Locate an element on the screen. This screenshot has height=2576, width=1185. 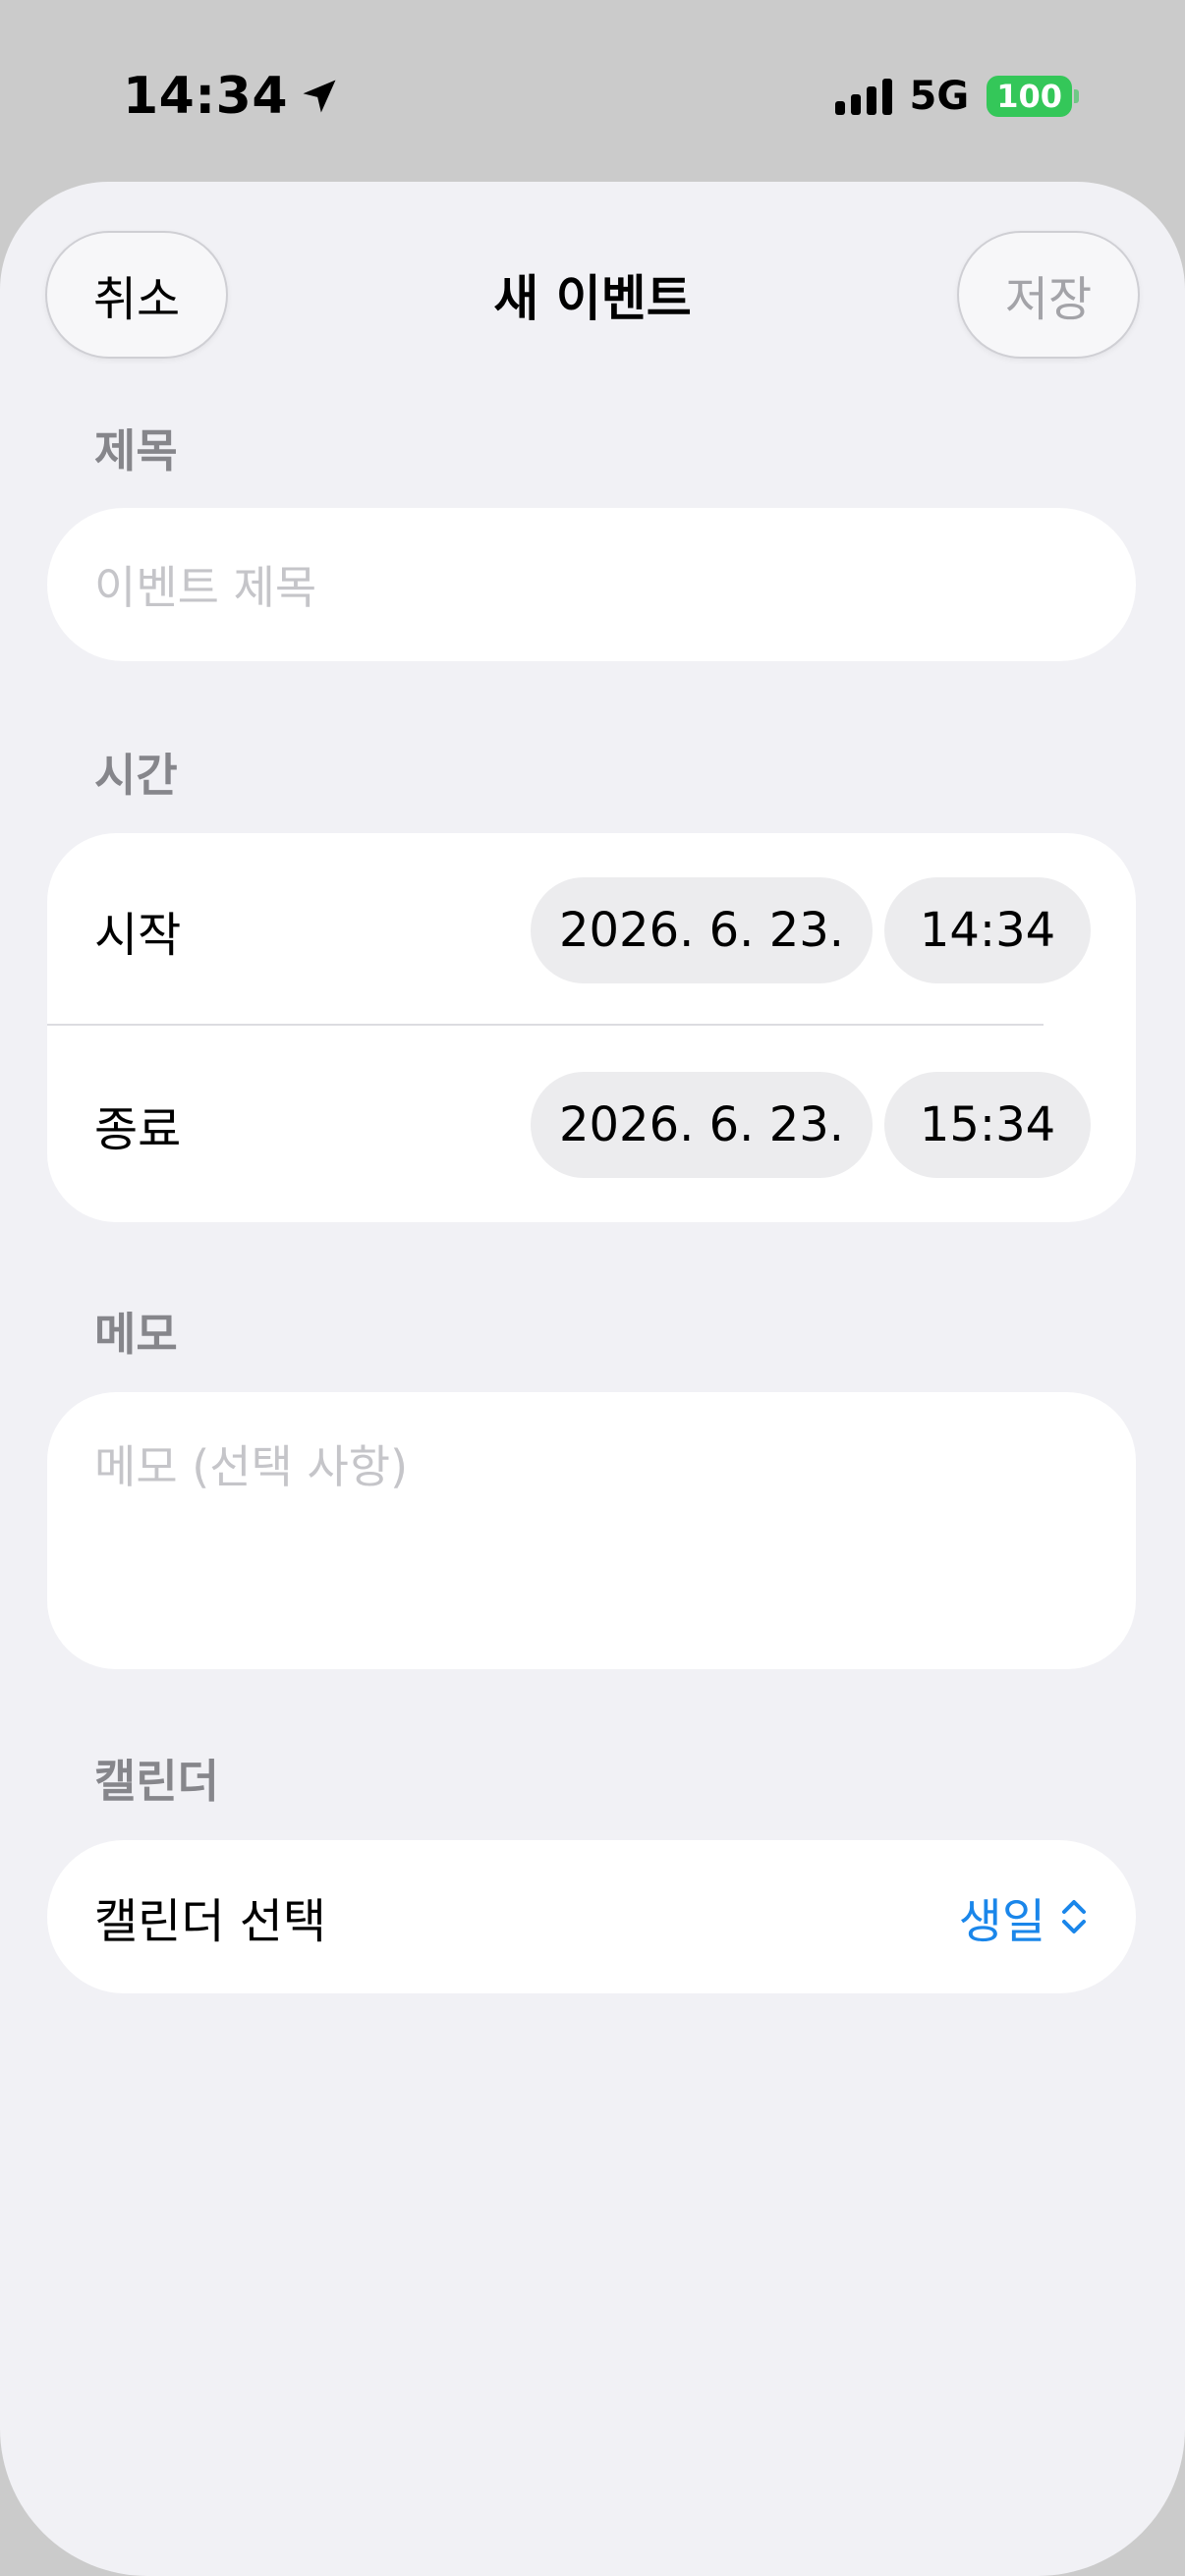
time-section-label: 시간 is located at coordinates (136, 775).